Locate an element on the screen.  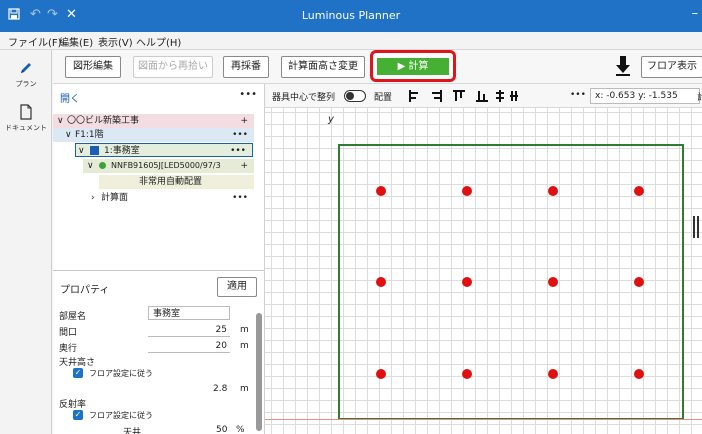
pin-icon is located at coordinates (102, 165).